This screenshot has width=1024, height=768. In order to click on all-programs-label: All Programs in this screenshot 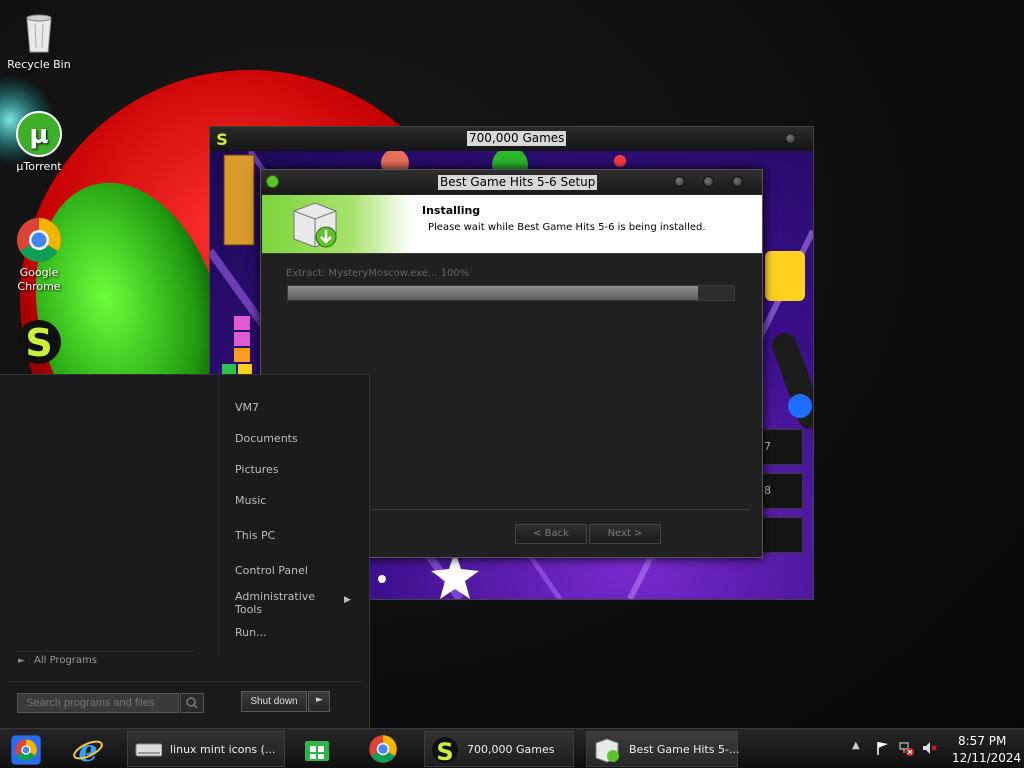, I will do `click(65, 660)`.